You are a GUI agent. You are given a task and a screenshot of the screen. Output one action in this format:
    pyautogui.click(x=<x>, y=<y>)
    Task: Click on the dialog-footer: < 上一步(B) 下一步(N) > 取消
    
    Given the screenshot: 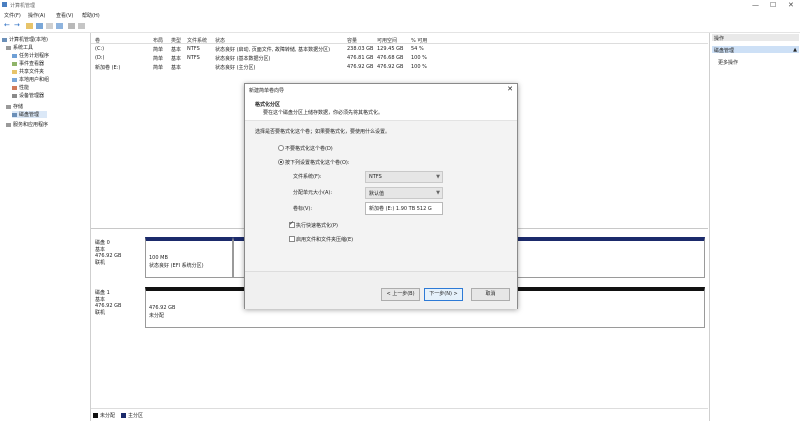 What is the action you would take?
    pyautogui.click(x=381, y=290)
    